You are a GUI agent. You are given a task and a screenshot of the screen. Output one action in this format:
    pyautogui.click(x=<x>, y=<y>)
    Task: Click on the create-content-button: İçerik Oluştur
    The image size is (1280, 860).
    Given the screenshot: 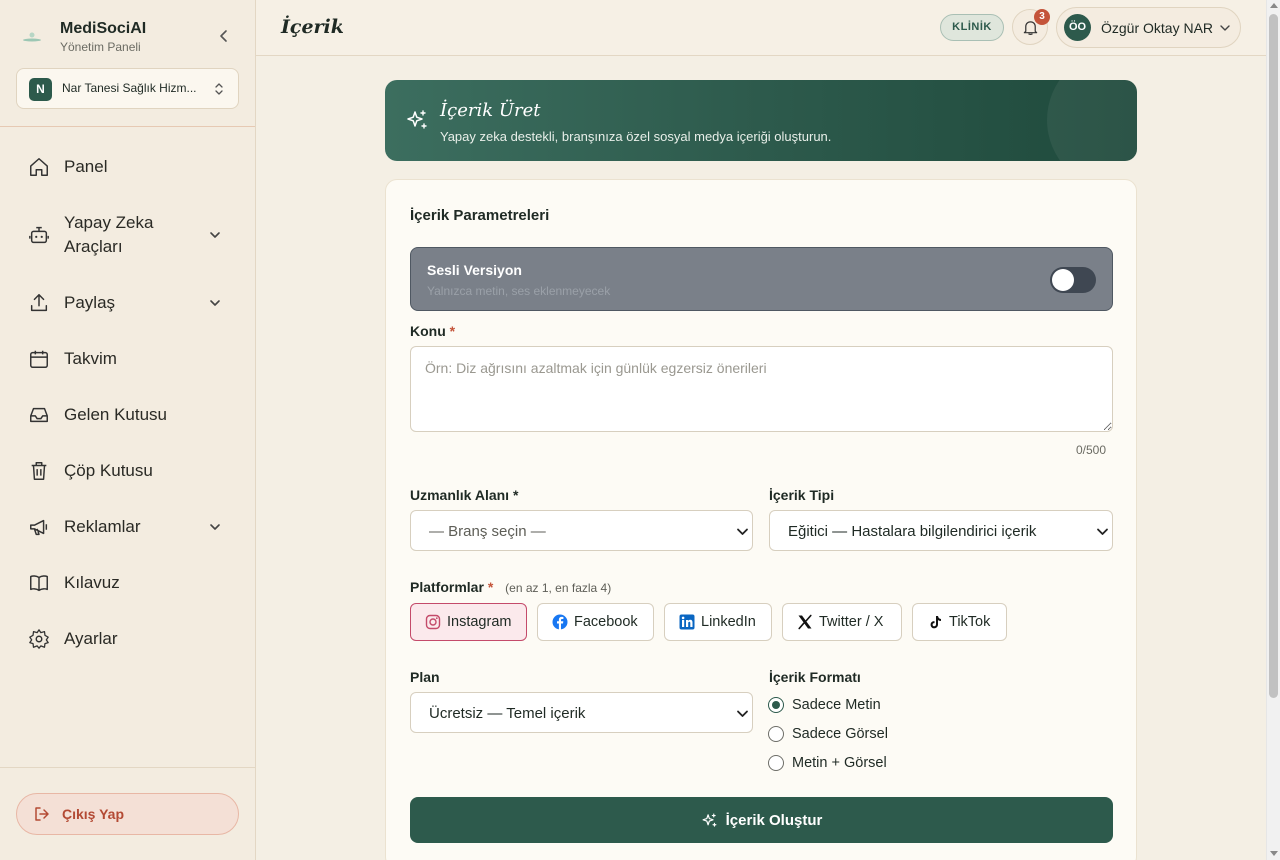 What is the action you would take?
    pyautogui.click(x=761, y=820)
    